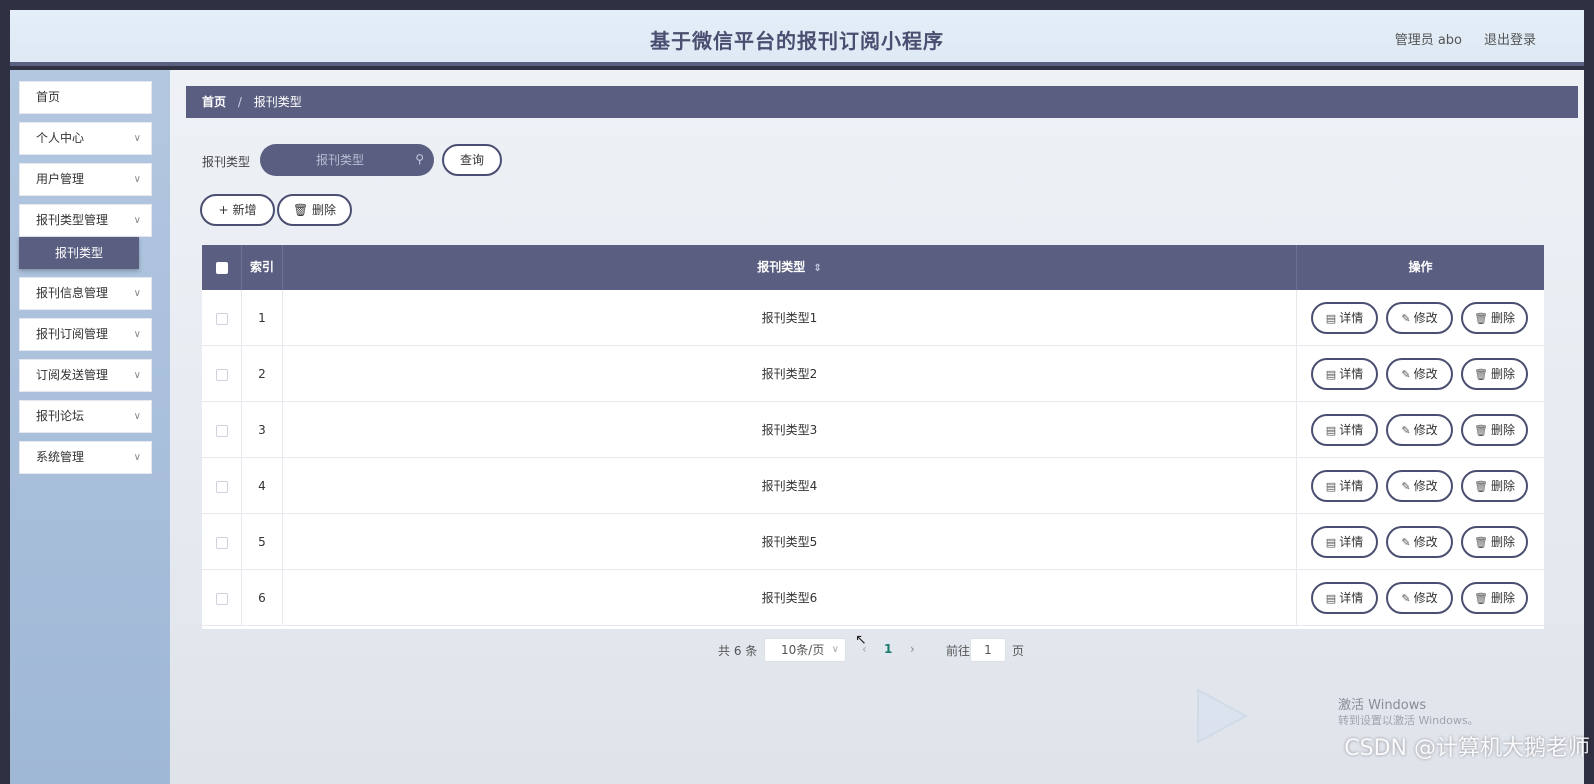  What do you see at coordinates (472, 160) in the screenshot?
I see `search-button: 查询` at bounding box center [472, 160].